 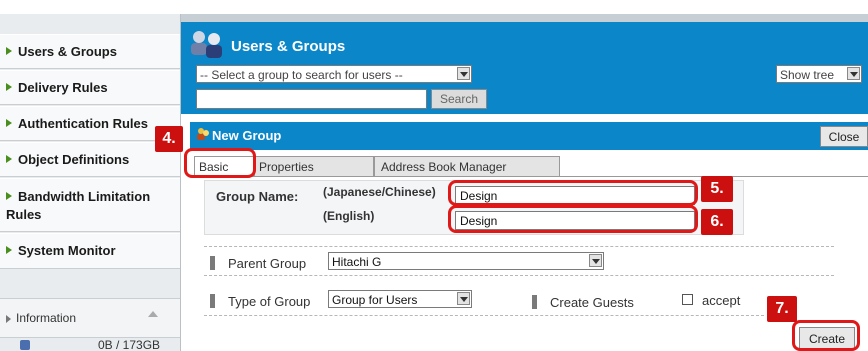 What do you see at coordinates (844, 136) in the screenshot?
I see `close-button: Close` at bounding box center [844, 136].